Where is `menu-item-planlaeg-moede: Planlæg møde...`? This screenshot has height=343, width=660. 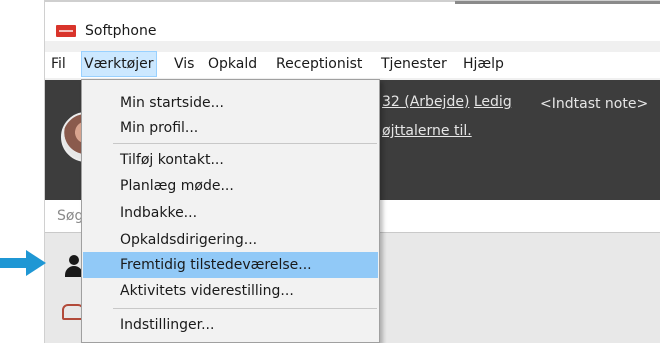
menu-item-planlaeg-moede: Planlæg møde... is located at coordinates (230, 186).